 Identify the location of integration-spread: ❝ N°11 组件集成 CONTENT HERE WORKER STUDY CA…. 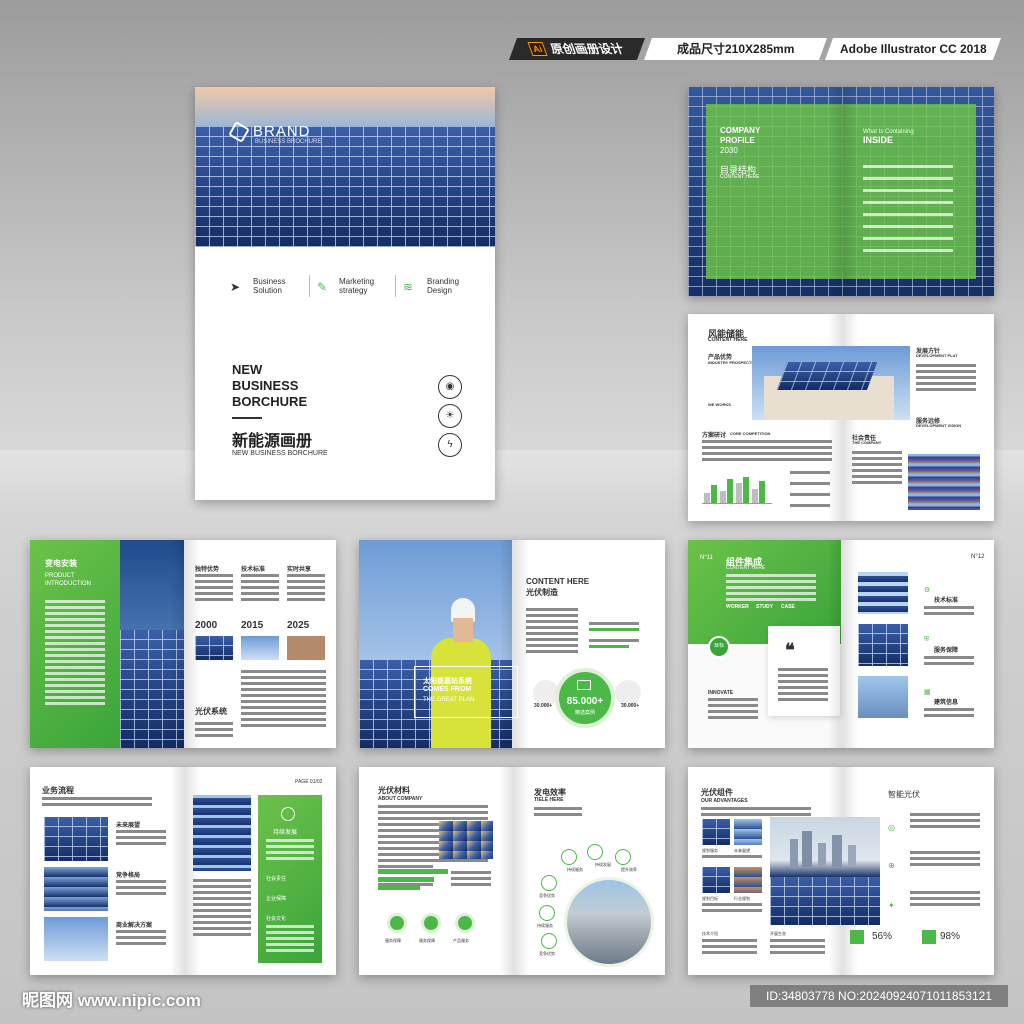
(841, 644).